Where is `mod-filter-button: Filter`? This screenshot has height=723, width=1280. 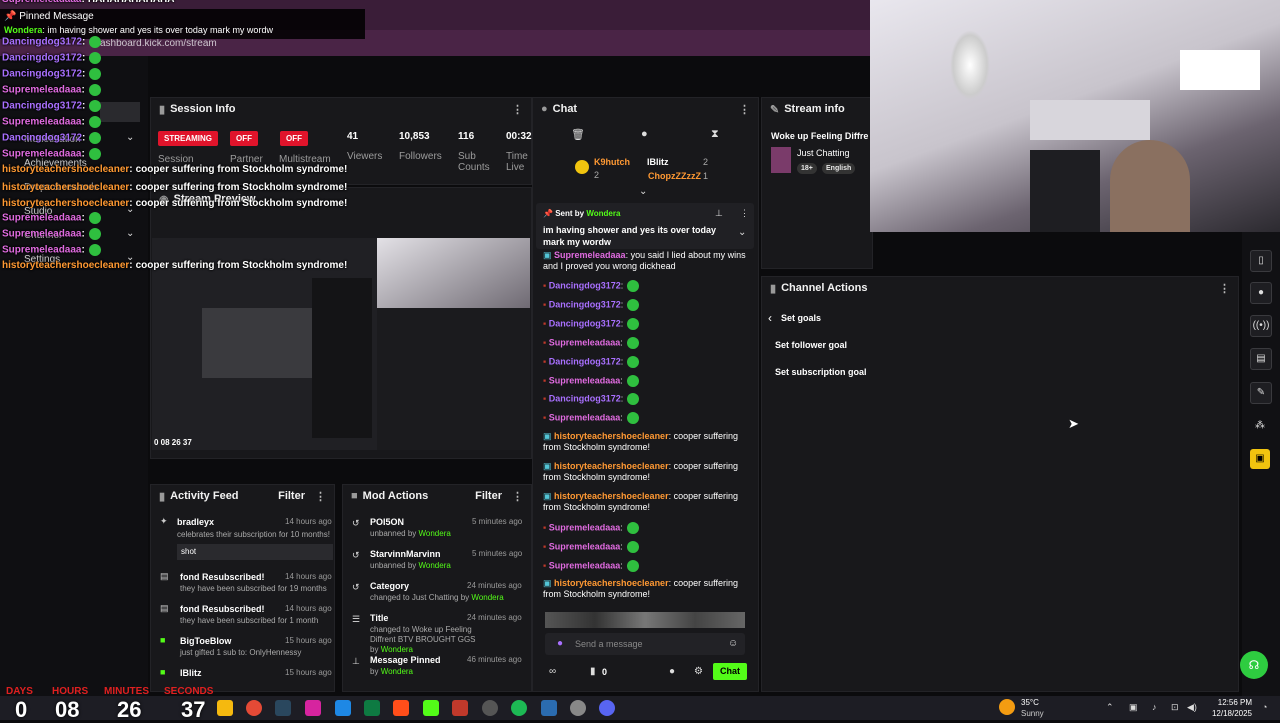 mod-filter-button: Filter is located at coordinates (488, 496).